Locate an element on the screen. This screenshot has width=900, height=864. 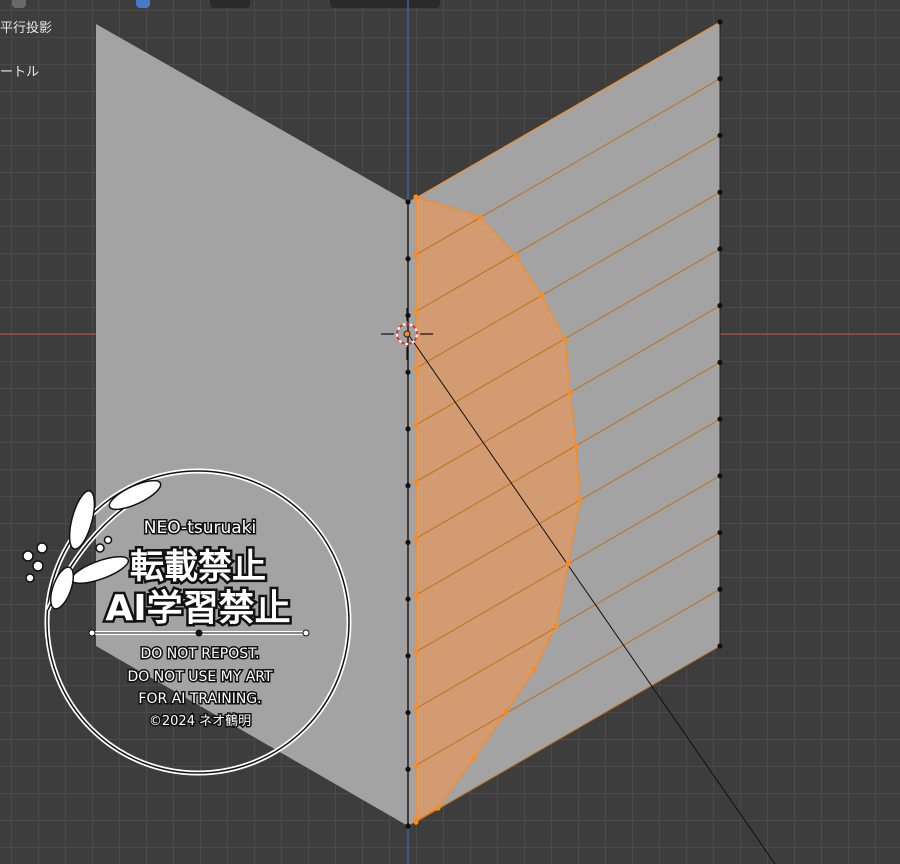
watermark-copyright: ©2024 ネオ鶴明 is located at coordinates (200, 721).